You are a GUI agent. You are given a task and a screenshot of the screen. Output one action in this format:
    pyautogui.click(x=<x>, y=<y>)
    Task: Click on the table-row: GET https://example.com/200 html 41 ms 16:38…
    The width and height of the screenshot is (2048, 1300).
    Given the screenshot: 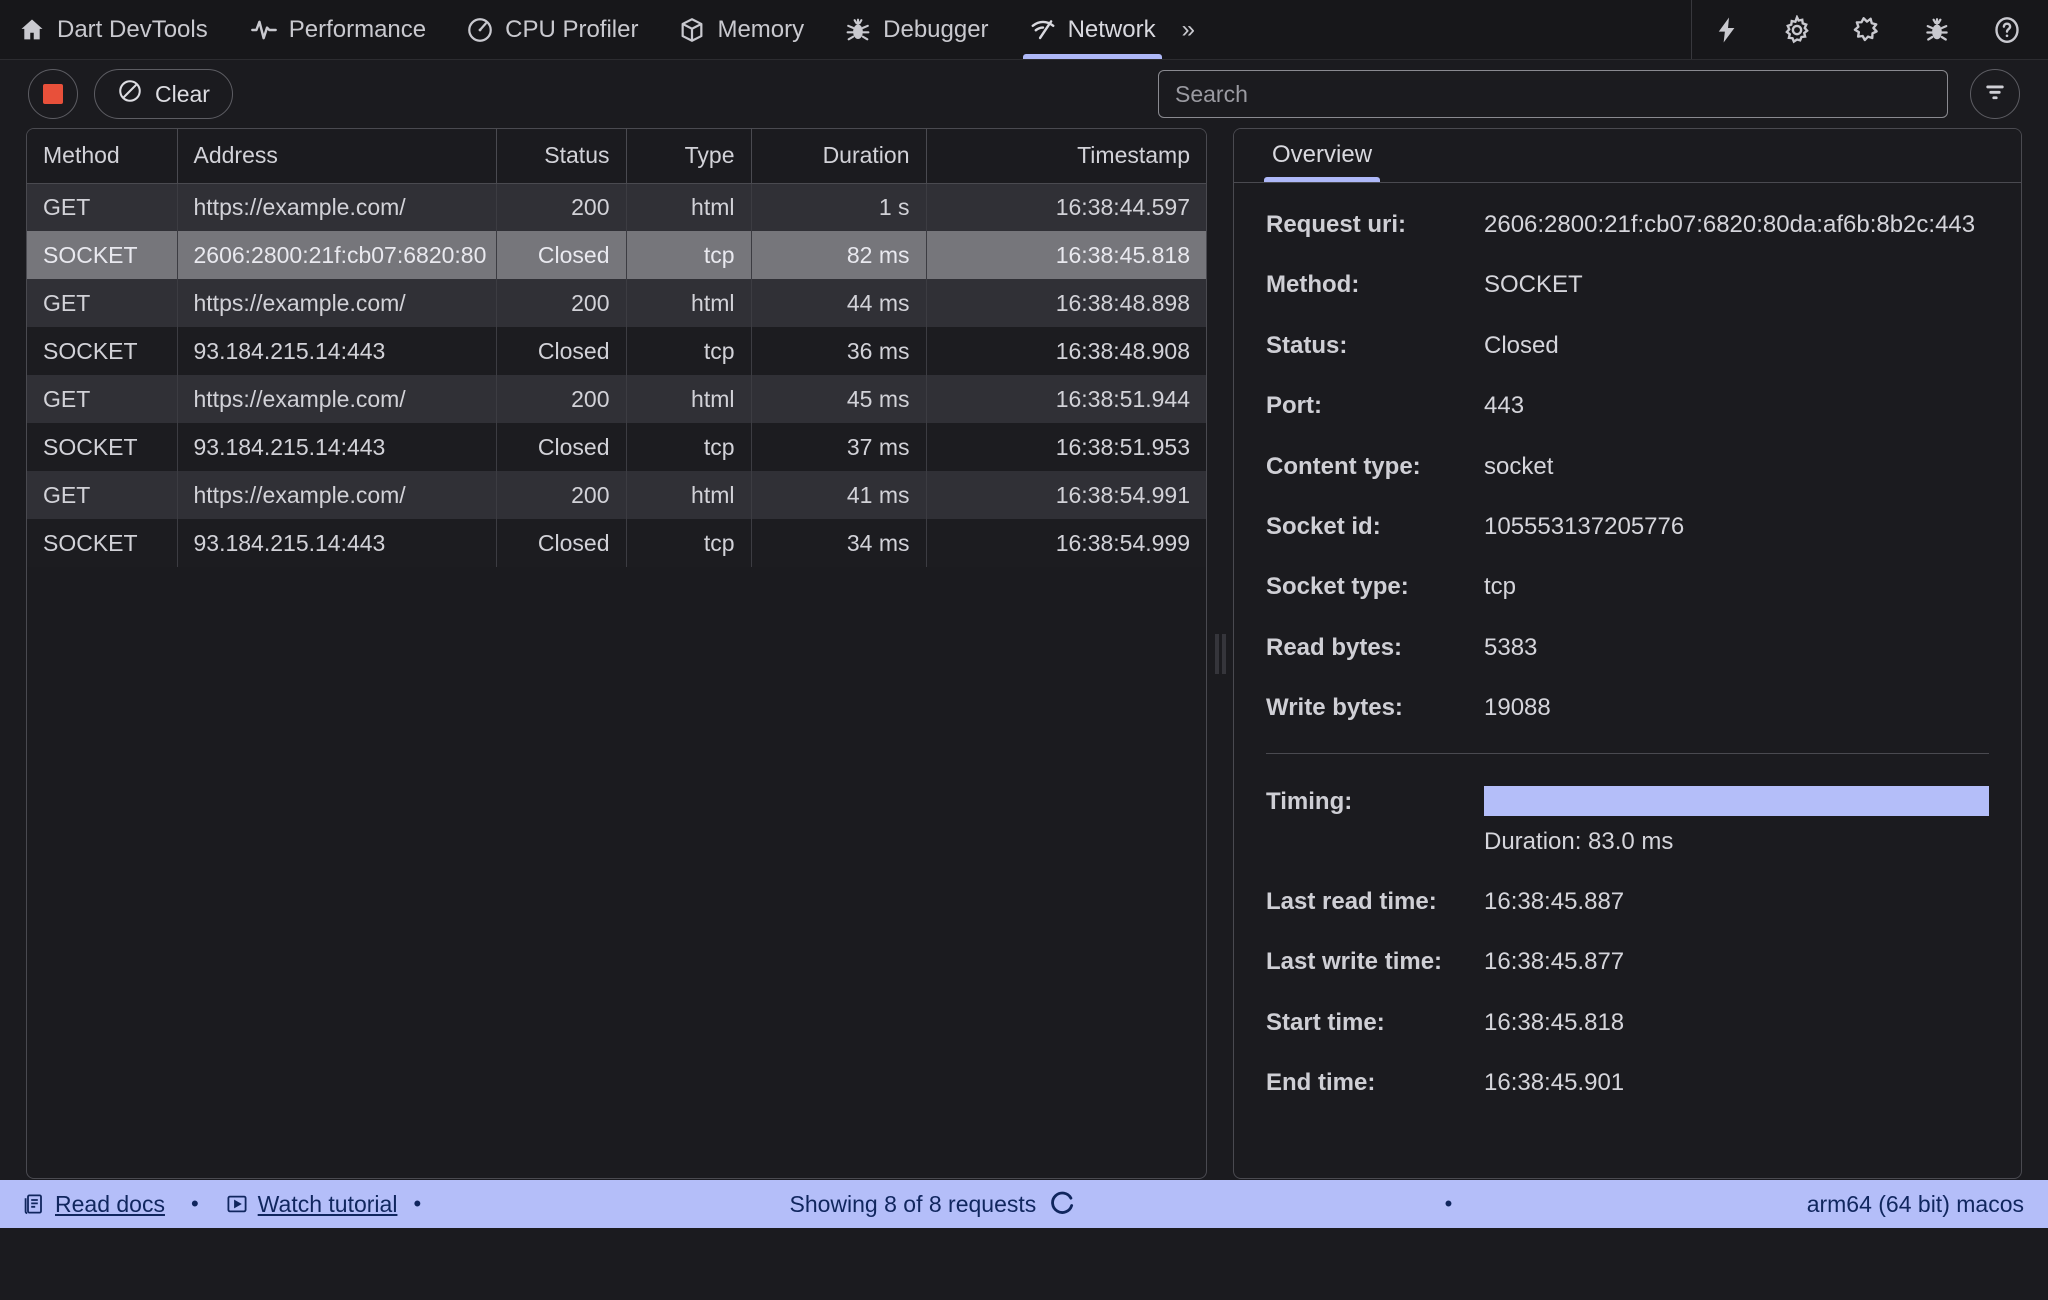 What is the action you would take?
    pyautogui.click(x=616, y=495)
    